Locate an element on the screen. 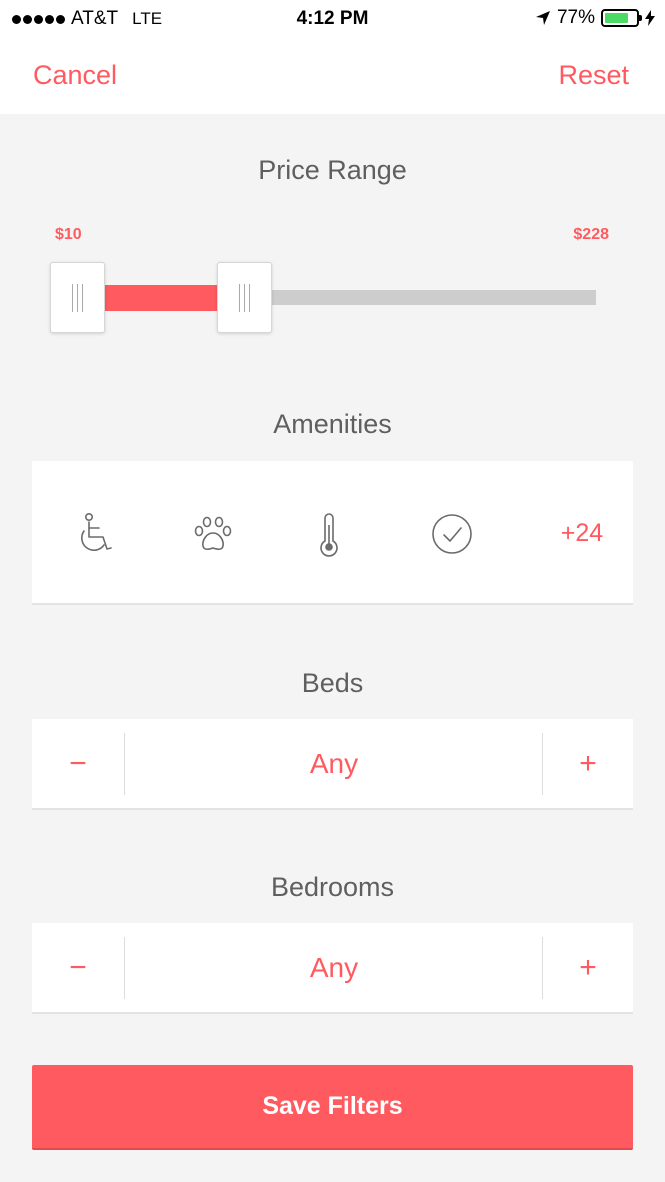 The width and height of the screenshot is (665, 1182). beds-value: Any is located at coordinates (334, 763).